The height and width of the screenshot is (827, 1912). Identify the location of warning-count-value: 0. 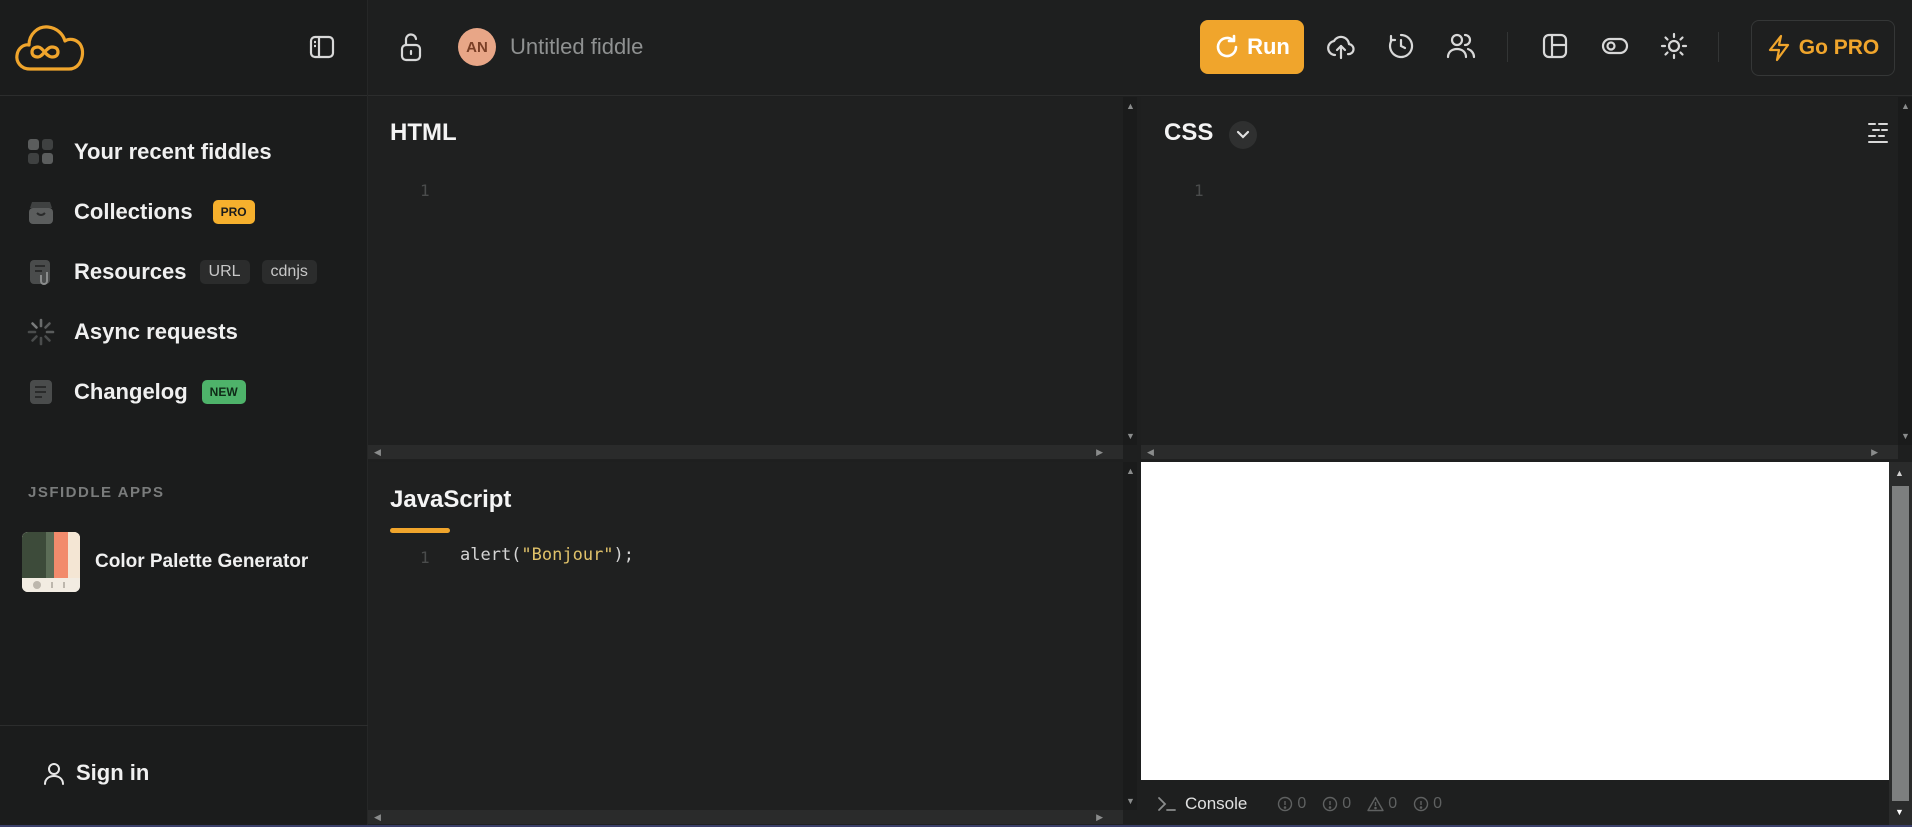
(1393, 803).